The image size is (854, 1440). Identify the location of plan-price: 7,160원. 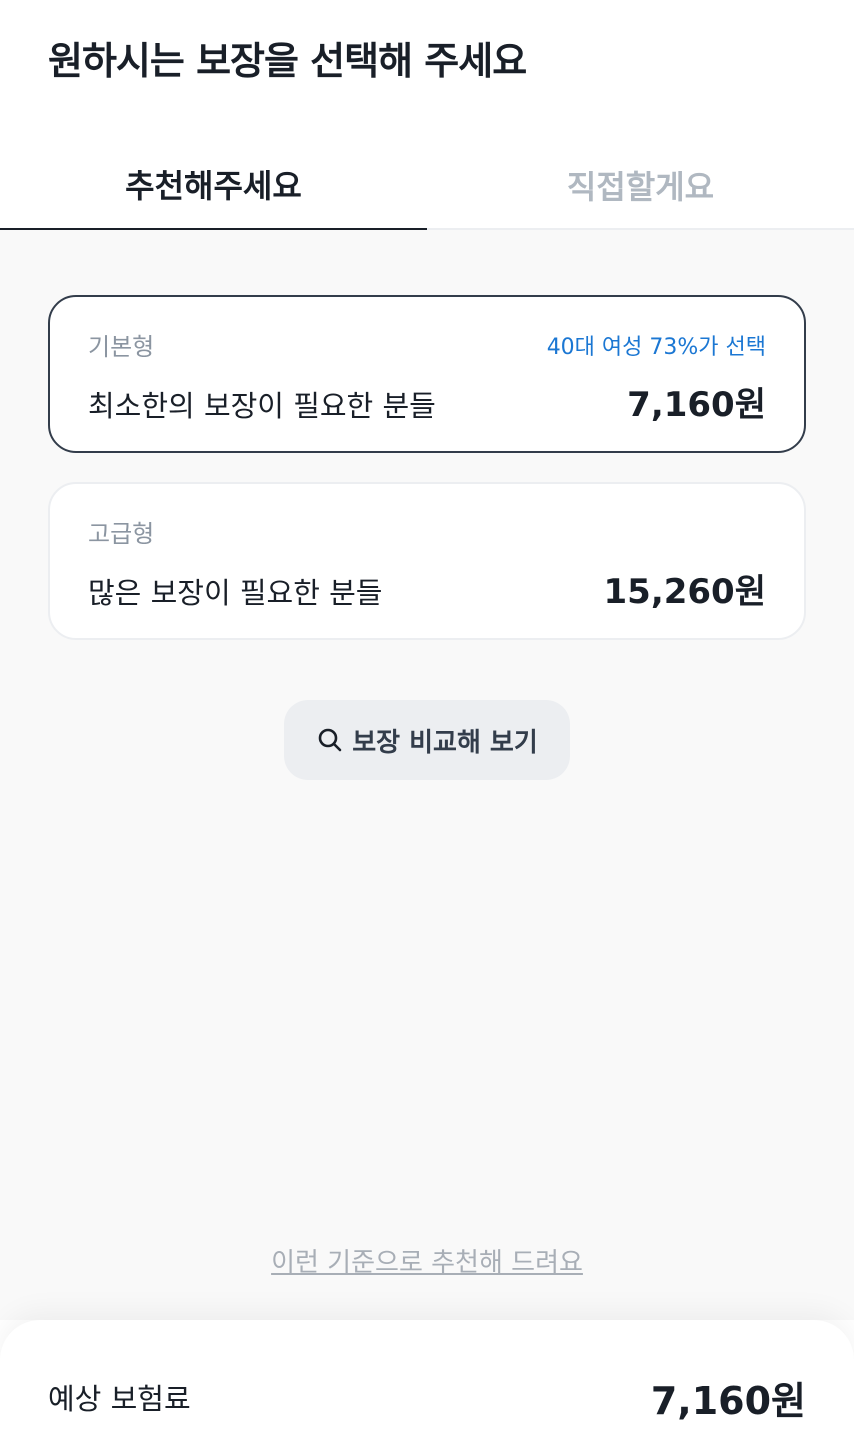
(696, 405).